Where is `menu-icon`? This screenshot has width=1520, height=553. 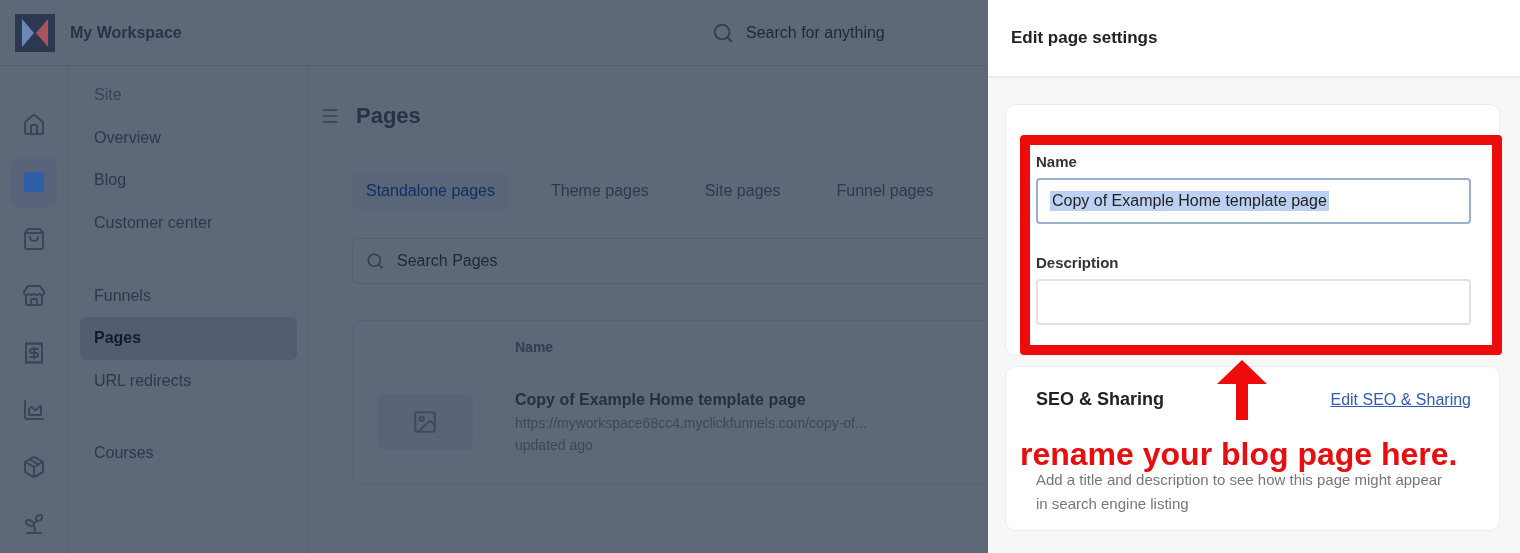
menu-icon is located at coordinates (330, 116).